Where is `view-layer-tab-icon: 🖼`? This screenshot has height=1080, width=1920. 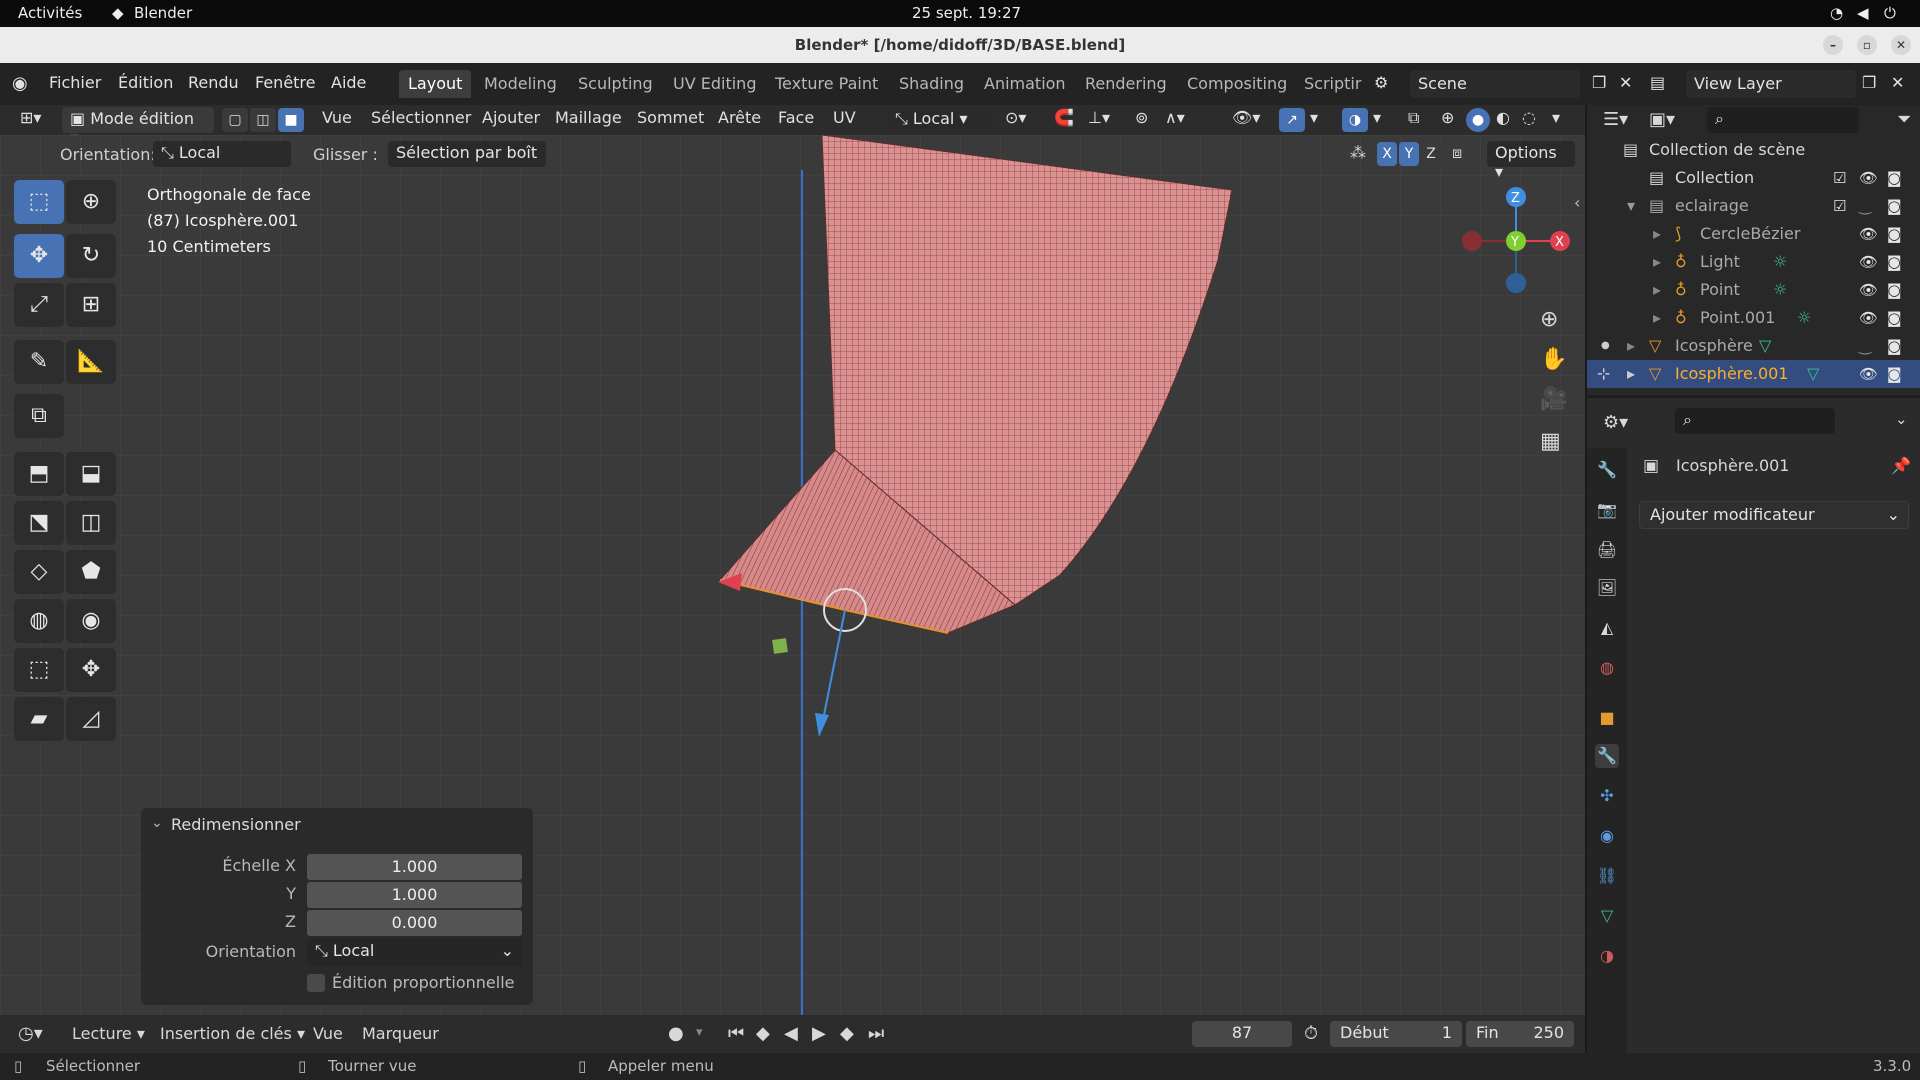
view-layer-tab-icon: 🖼 is located at coordinates (1607, 588).